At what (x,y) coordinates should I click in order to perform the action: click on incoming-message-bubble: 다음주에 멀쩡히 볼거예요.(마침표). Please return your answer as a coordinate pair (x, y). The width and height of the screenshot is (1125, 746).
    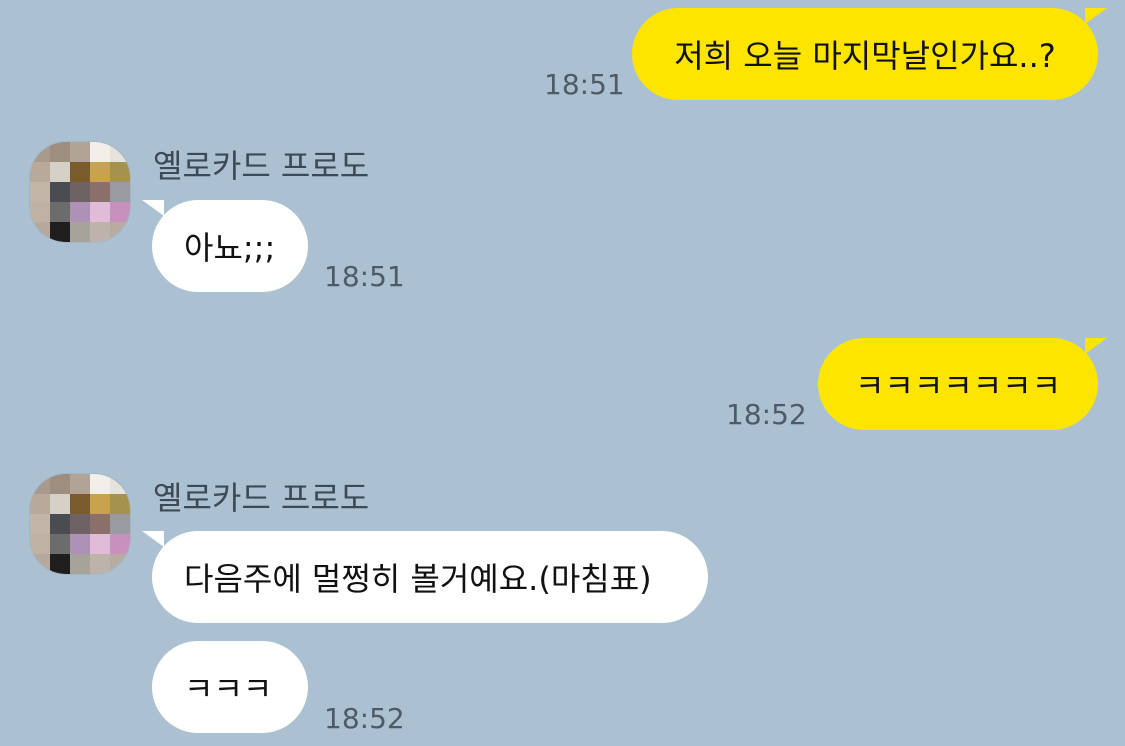
    Looking at the image, I should click on (430, 577).